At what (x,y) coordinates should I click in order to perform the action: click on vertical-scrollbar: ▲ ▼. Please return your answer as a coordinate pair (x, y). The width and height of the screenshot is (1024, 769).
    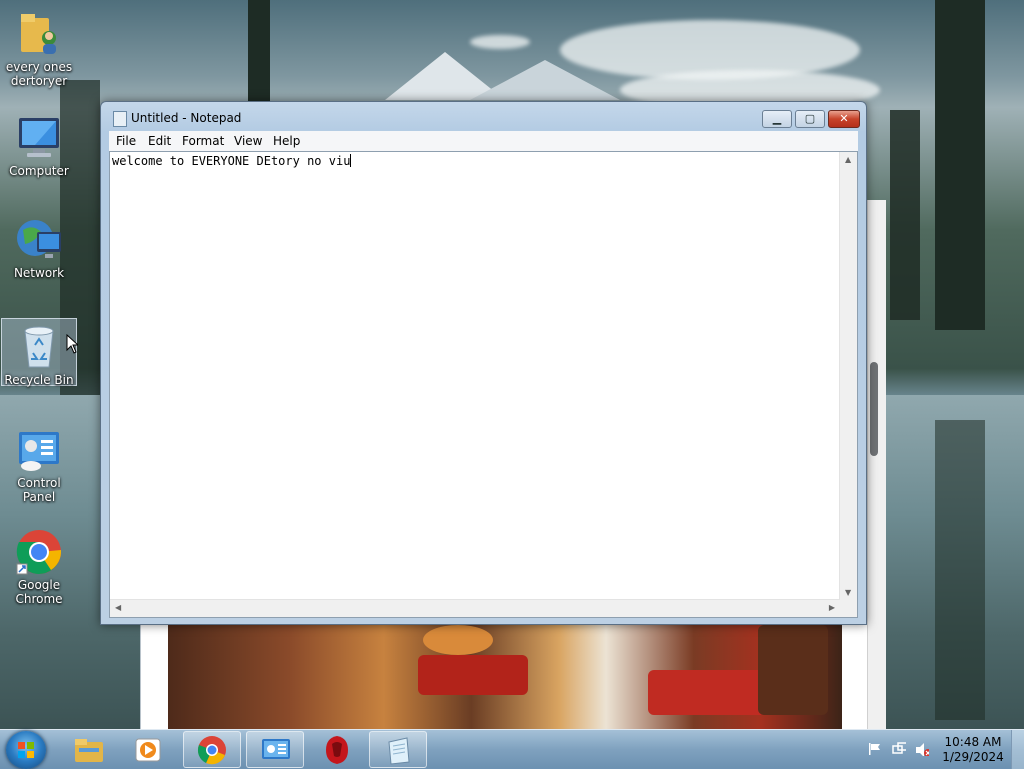
    Looking at the image, I should click on (848, 376).